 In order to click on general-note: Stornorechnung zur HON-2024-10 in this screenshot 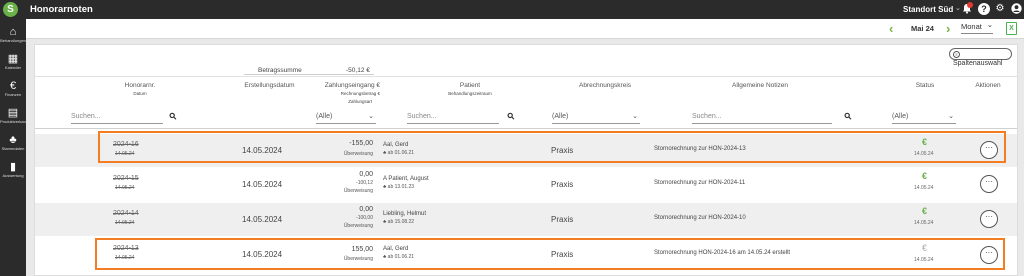, I will do `click(700, 218)`.